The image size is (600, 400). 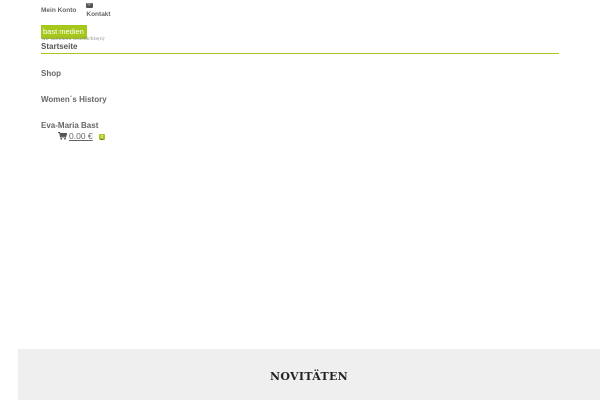 I want to click on my-account-link: Mein Konto, so click(x=58, y=10).